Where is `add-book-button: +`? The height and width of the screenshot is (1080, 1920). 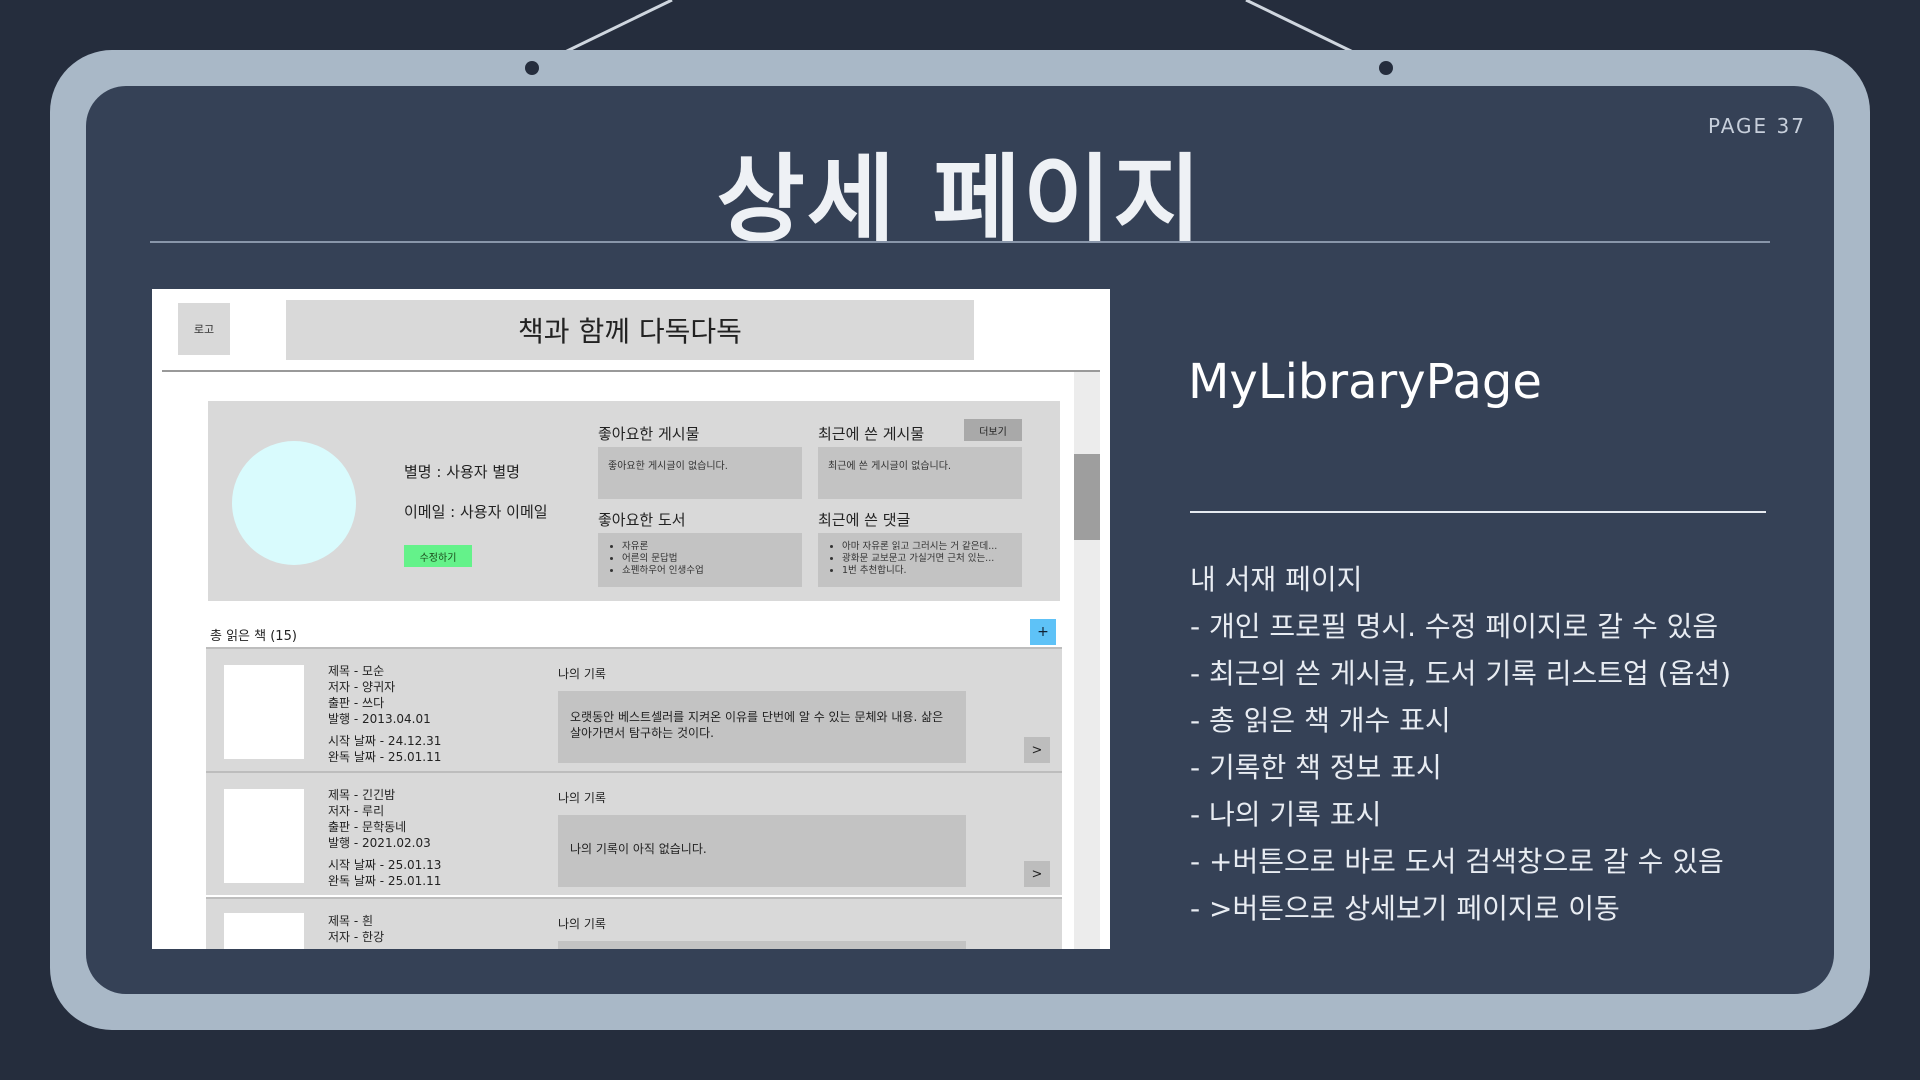 add-book-button: + is located at coordinates (1043, 632).